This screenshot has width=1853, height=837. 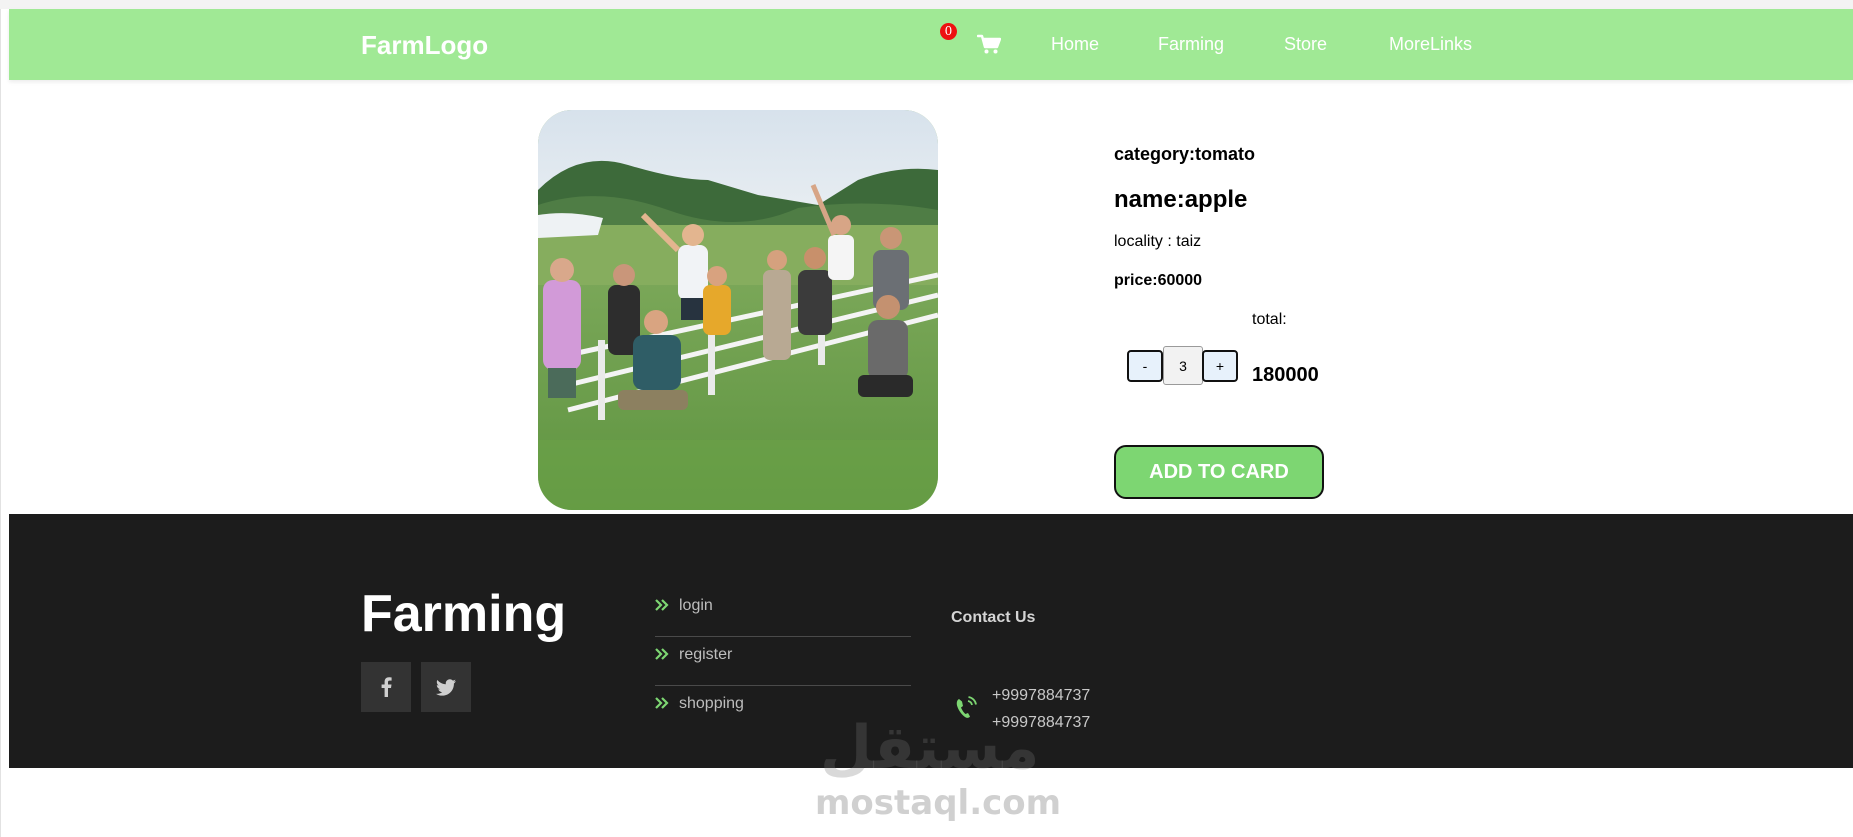 I want to click on twitter-icon, so click(x=446, y=687).